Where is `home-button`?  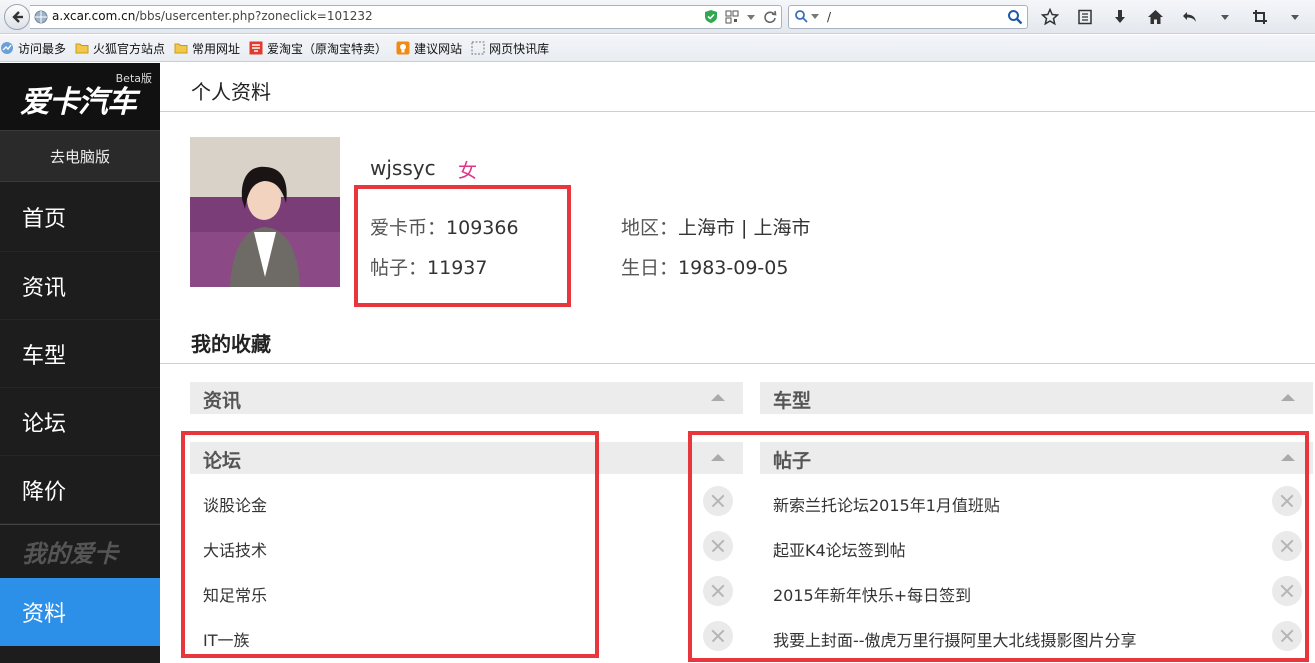 home-button is located at coordinates (1155, 17).